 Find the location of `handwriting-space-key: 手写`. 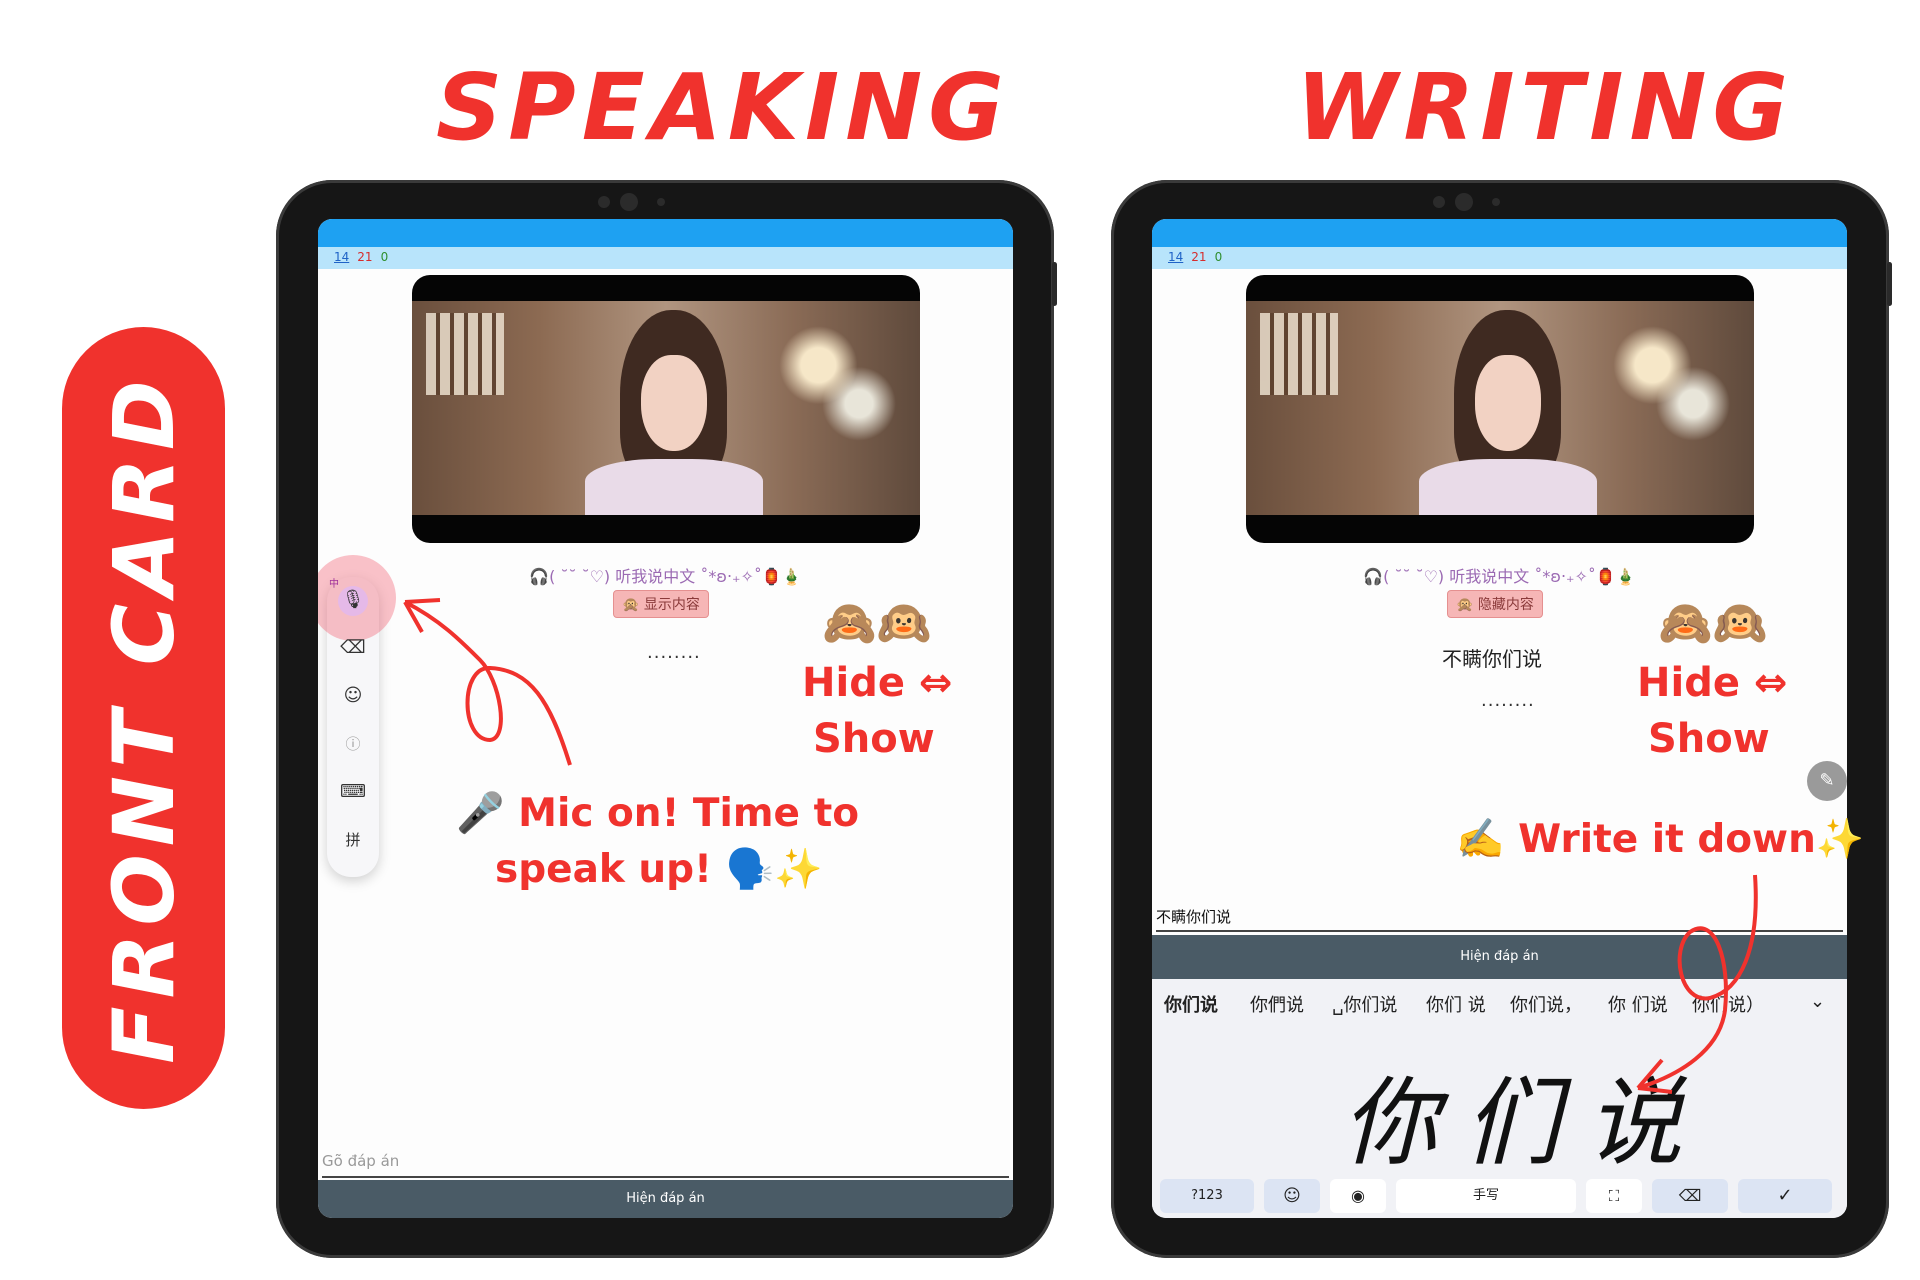

handwriting-space-key: 手写 is located at coordinates (1486, 1196).